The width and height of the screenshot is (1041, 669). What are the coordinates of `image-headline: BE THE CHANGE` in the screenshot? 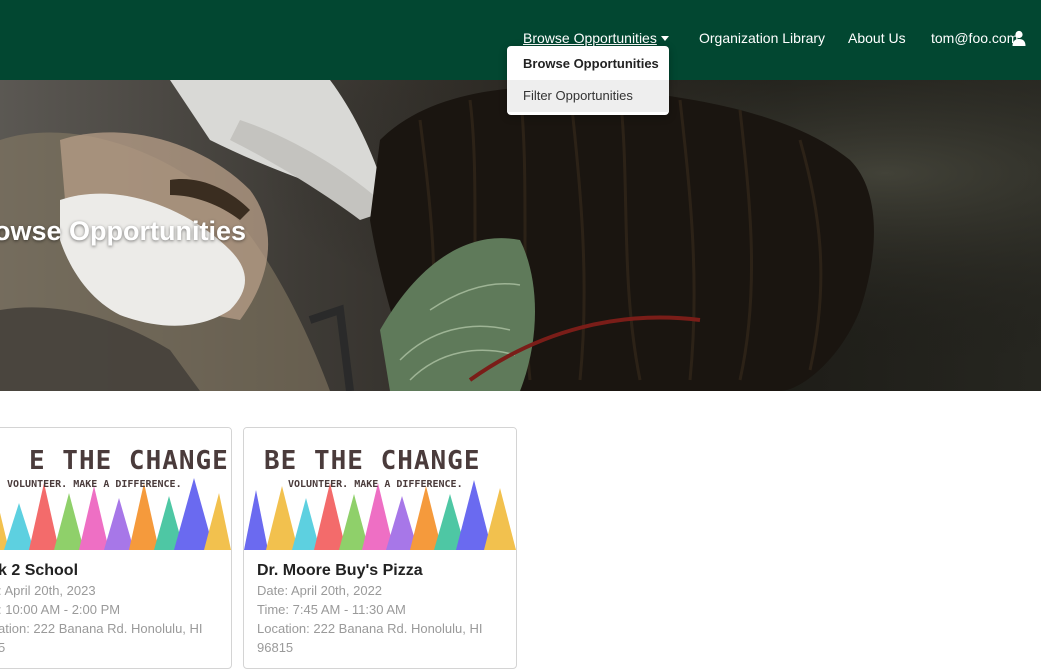 It's located at (372, 461).